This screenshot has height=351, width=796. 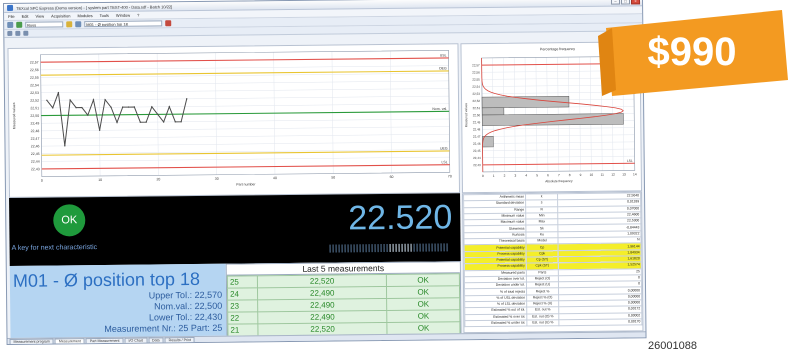 What do you see at coordinates (242, 306) in the screenshot?
I see `measurement-nr: 23` at bounding box center [242, 306].